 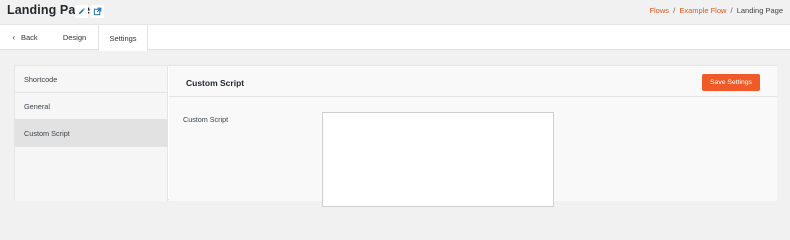 What do you see at coordinates (659, 10) in the screenshot?
I see `breadcrumb-flows-link: Flows` at bounding box center [659, 10].